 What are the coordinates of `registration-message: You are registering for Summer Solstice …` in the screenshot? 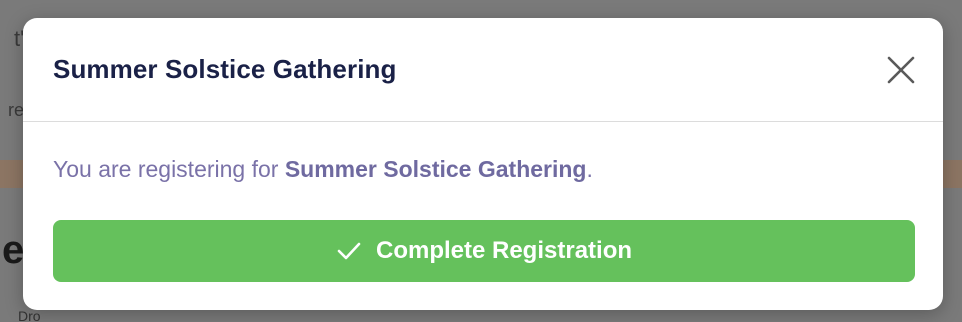 It's located at (323, 169).